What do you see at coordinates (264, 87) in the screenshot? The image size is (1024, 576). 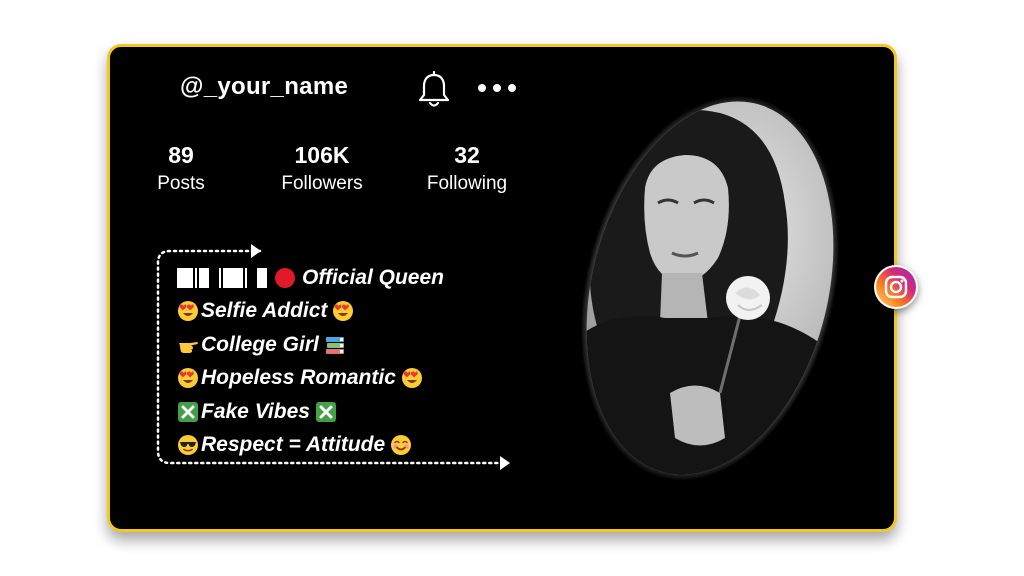 I see `username: @_your_name` at bounding box center [264, 87].